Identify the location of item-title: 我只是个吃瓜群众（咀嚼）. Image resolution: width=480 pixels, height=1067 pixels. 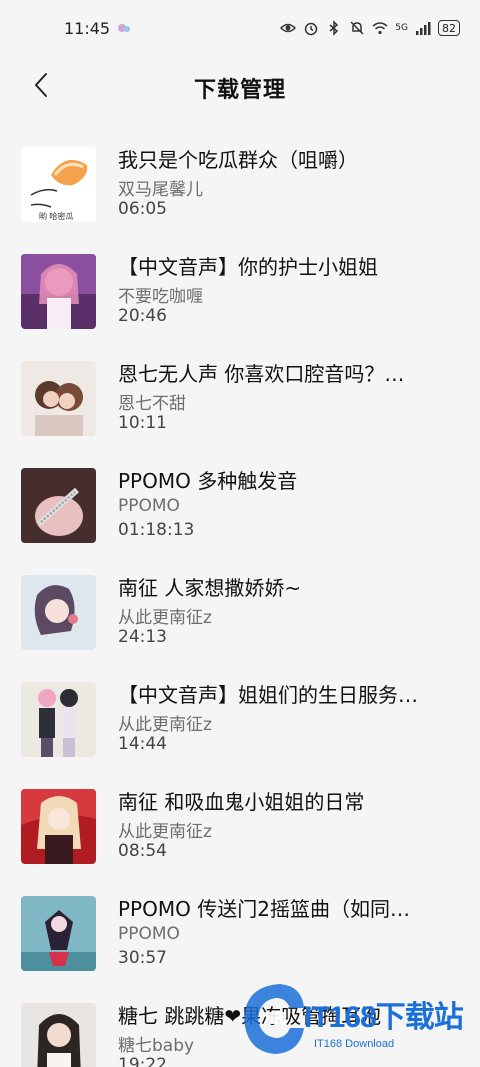
(238, 160).